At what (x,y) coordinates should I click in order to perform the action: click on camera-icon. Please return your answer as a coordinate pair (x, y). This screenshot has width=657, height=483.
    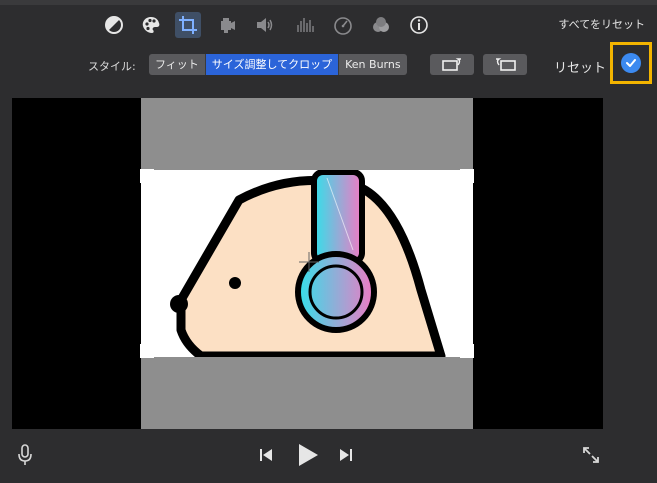
    Looking at the image, I should click on (227, 25).